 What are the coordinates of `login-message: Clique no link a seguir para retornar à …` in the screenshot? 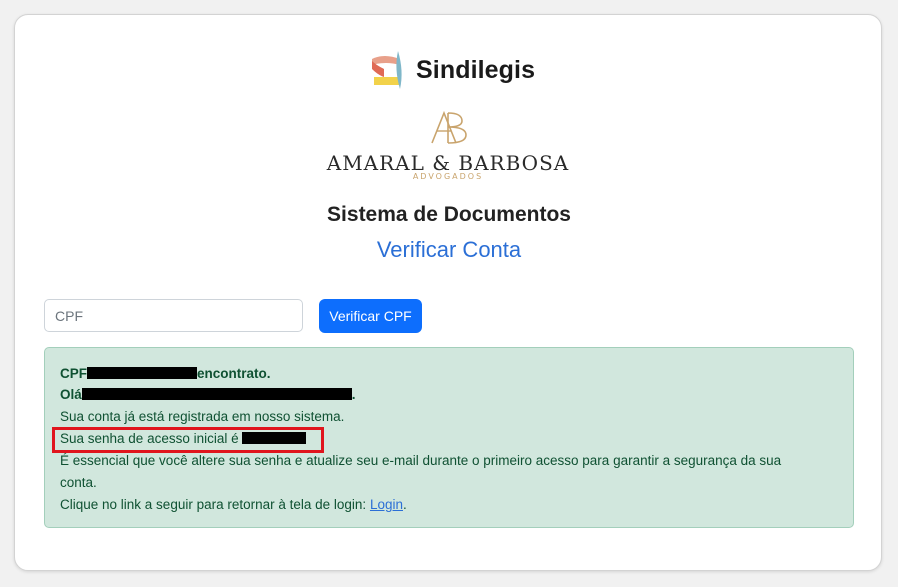 It's located at (233, 504).